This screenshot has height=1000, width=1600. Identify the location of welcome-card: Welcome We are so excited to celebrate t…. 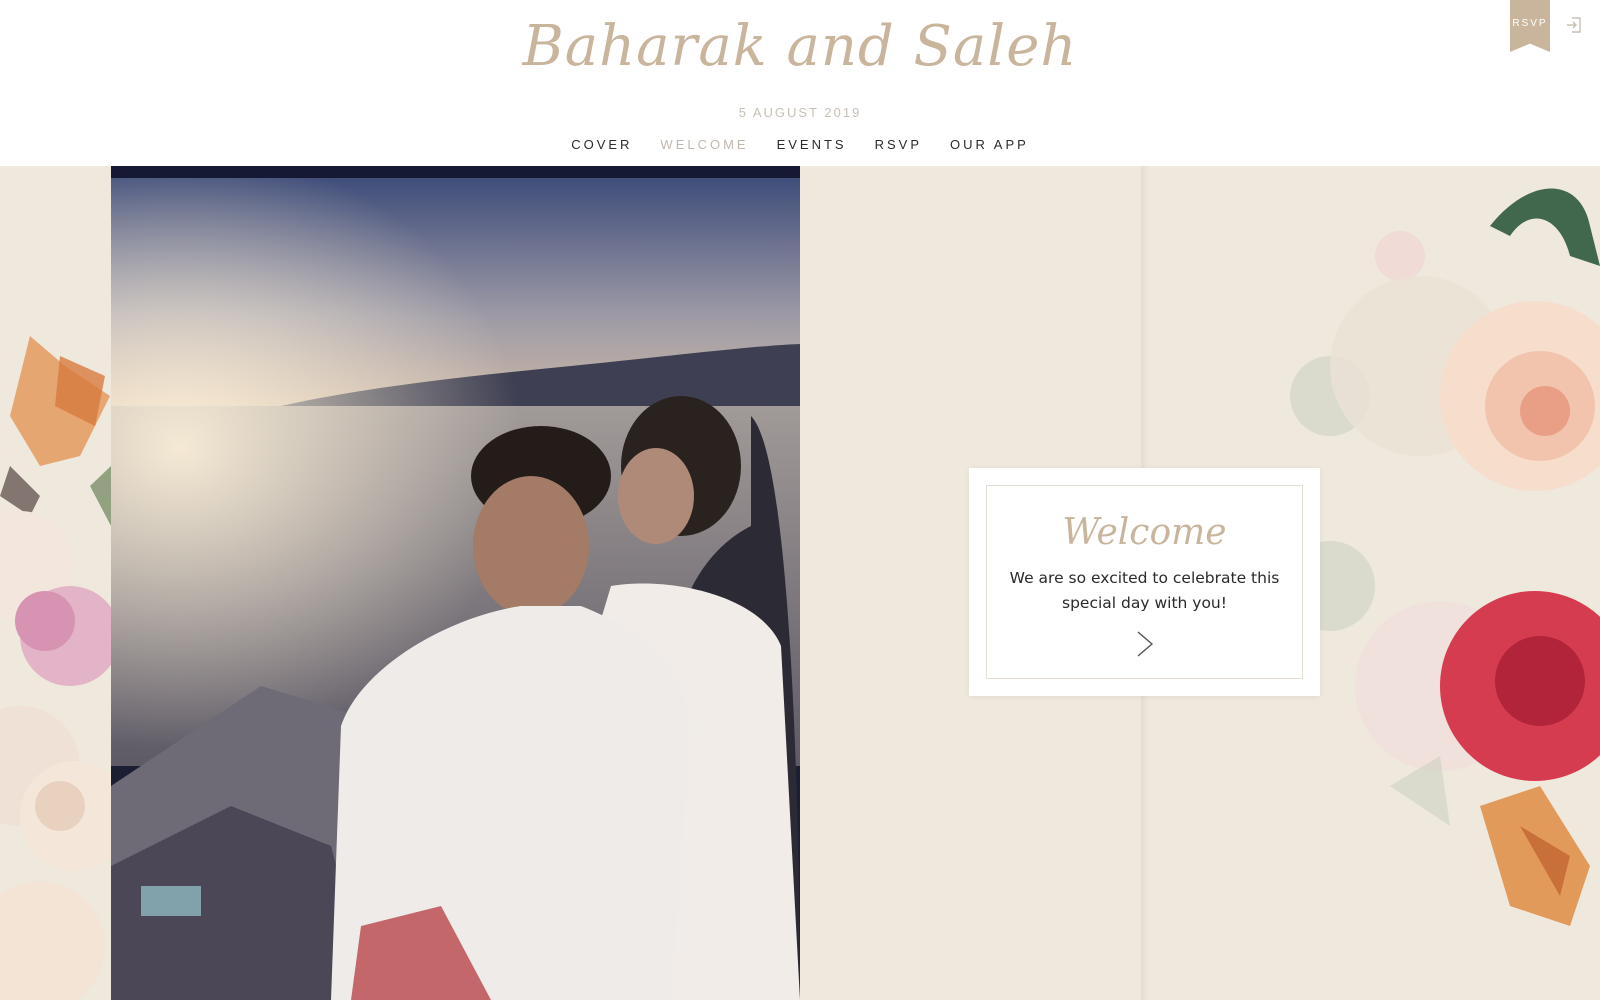
(1144, 582).